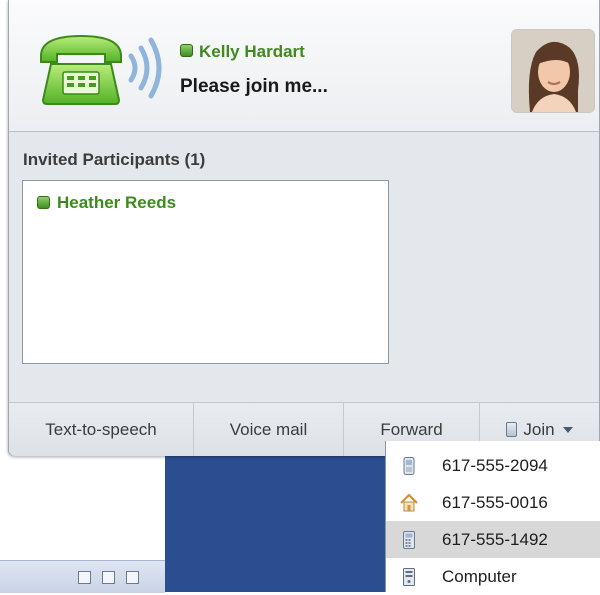 The width and height of the screenshot is (600, 595). I want to click on incoming-call-phone-icon, so click(101, 69).